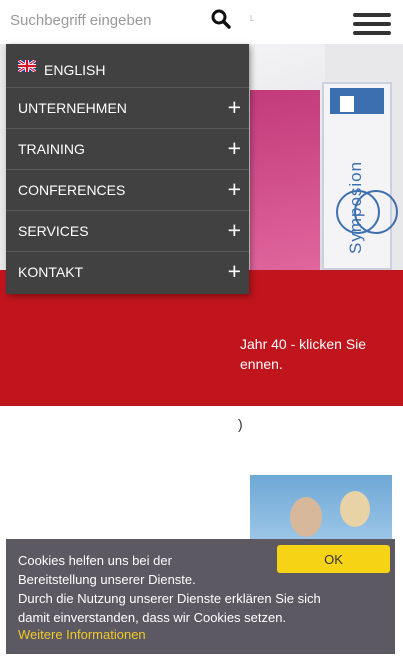  Describe the element at coordinates (127, 149) in the screenshot. I see `menu-item-training: TRAINING +` at that location.